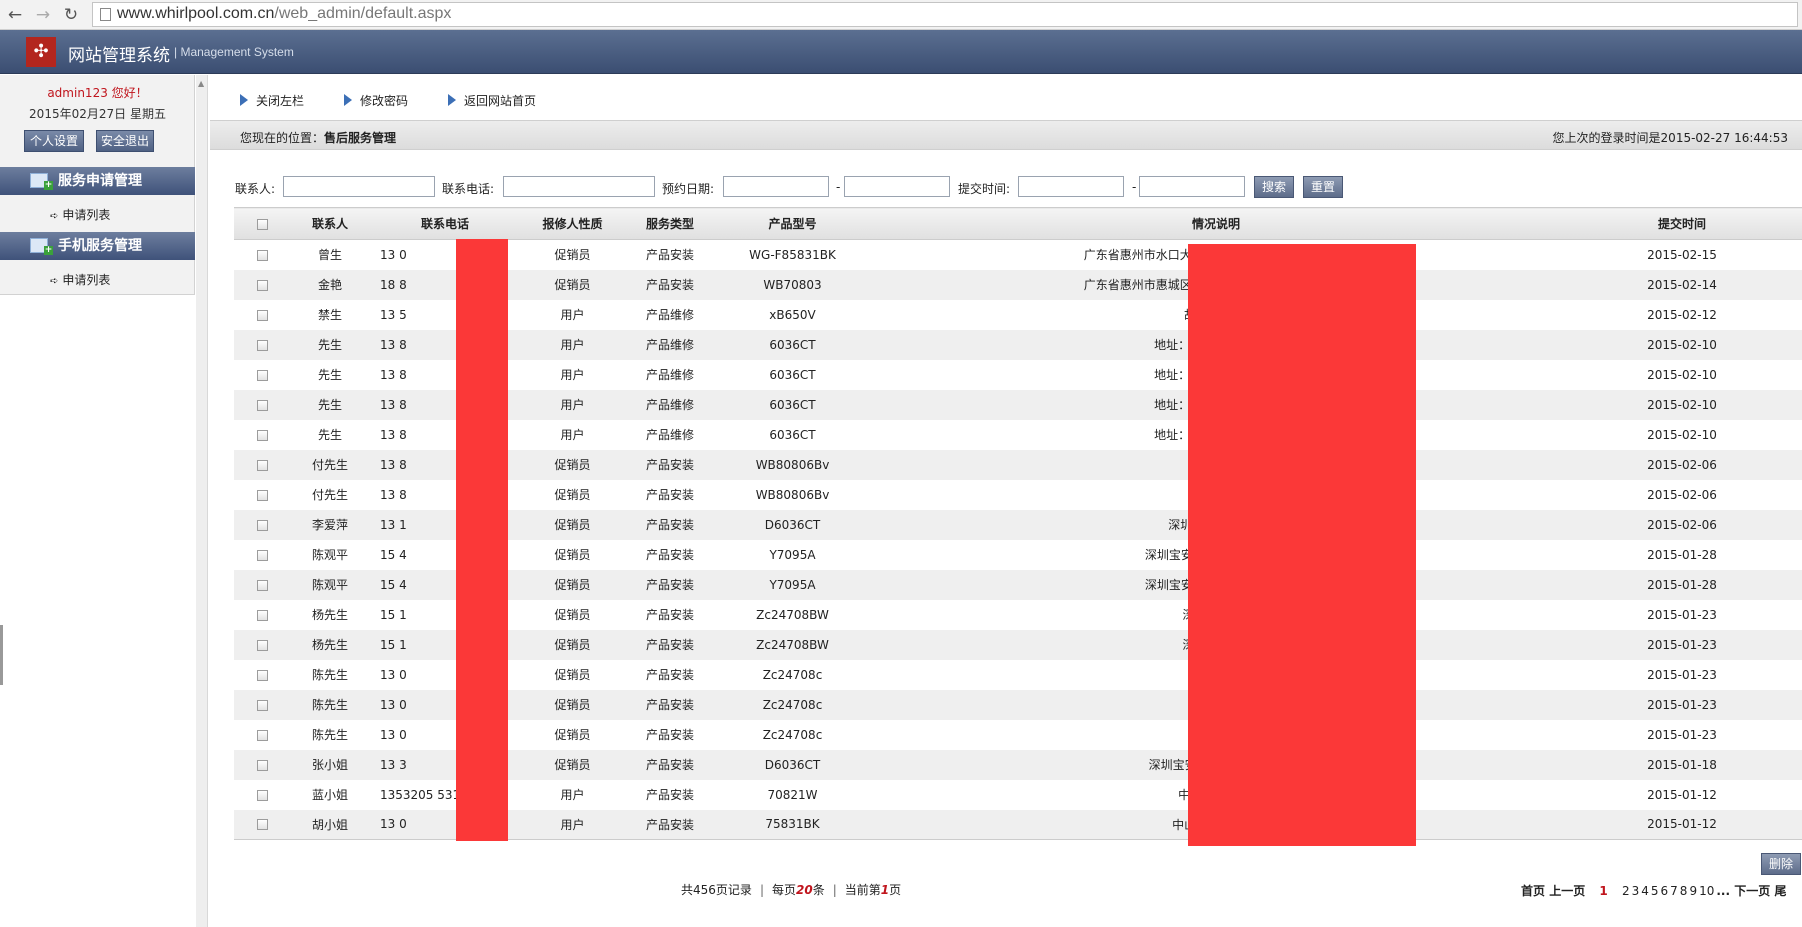  I want to click on col-submit-time: 提交时间, so click(1682, 223).